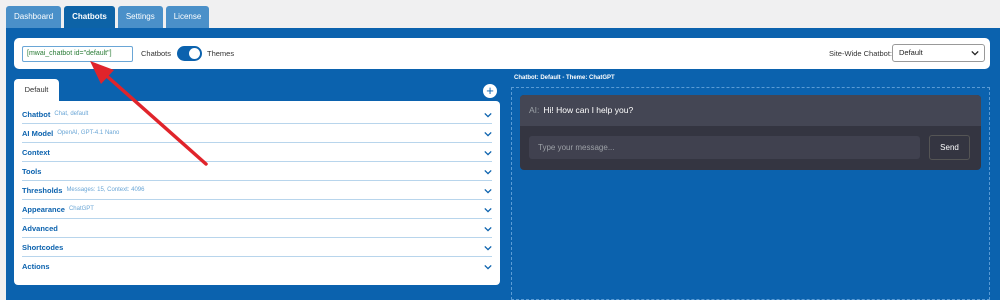 The image size is (1000, 300). I want to click on tab-settings: Settings, so click(140, 17).